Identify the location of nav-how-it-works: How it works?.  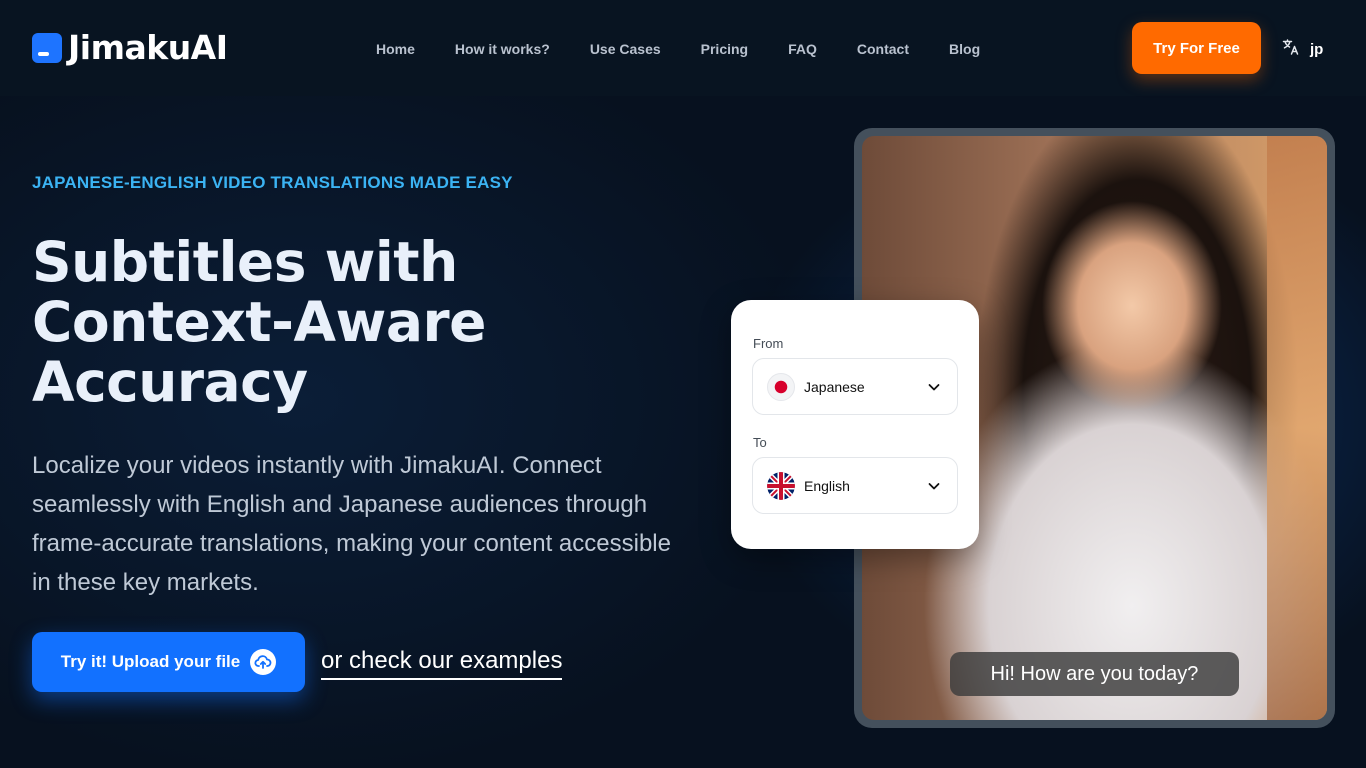
(502, 49).